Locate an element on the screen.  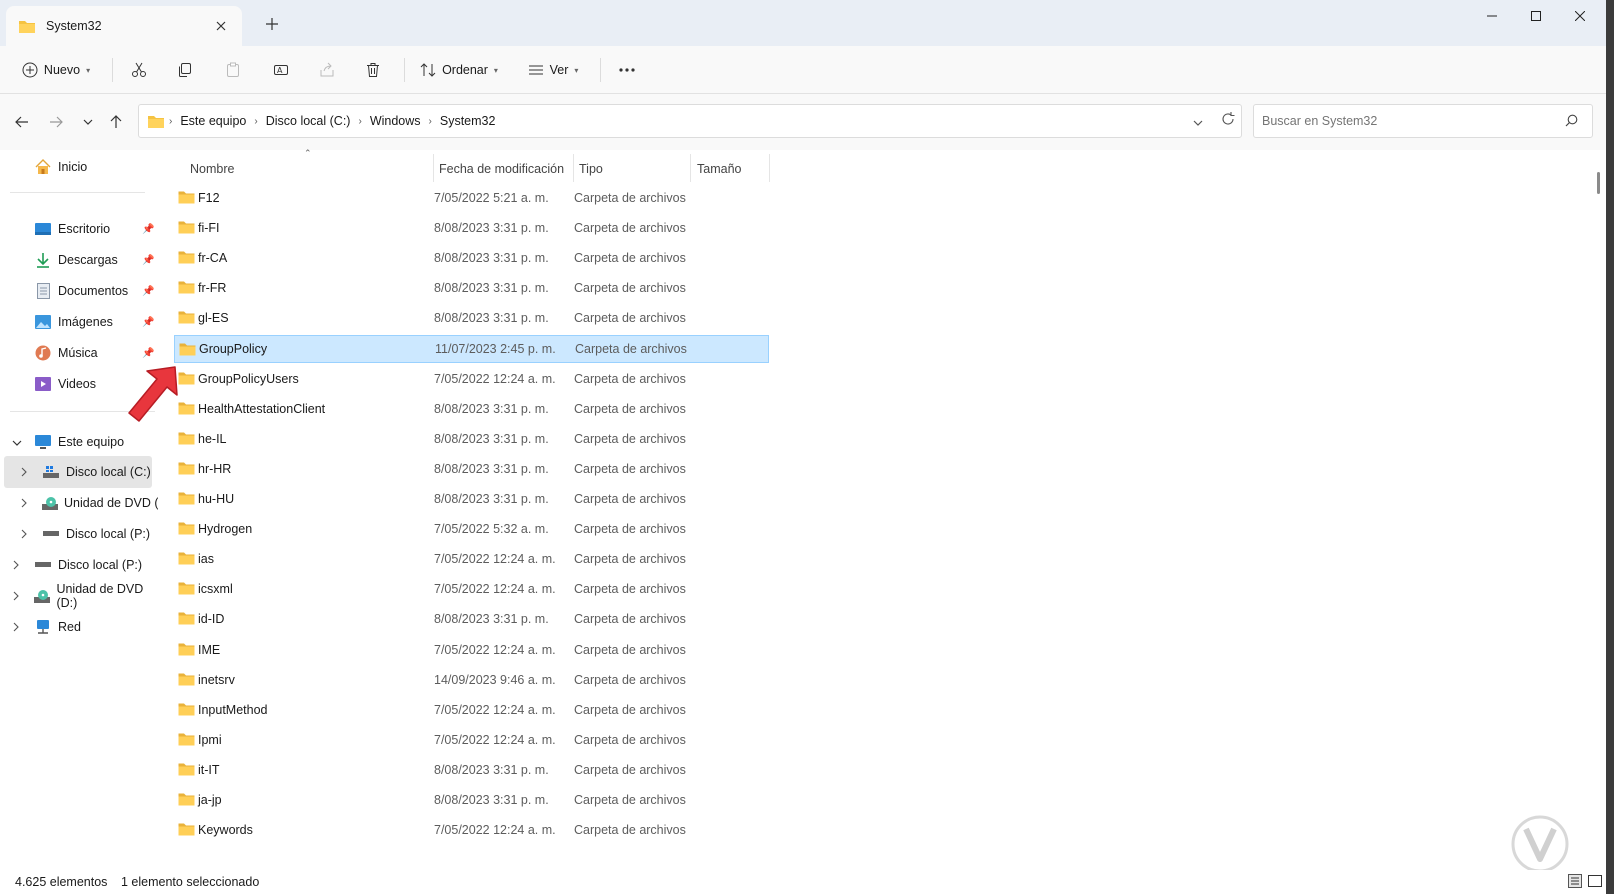
search-icon is located at coordinates (1571, 122).